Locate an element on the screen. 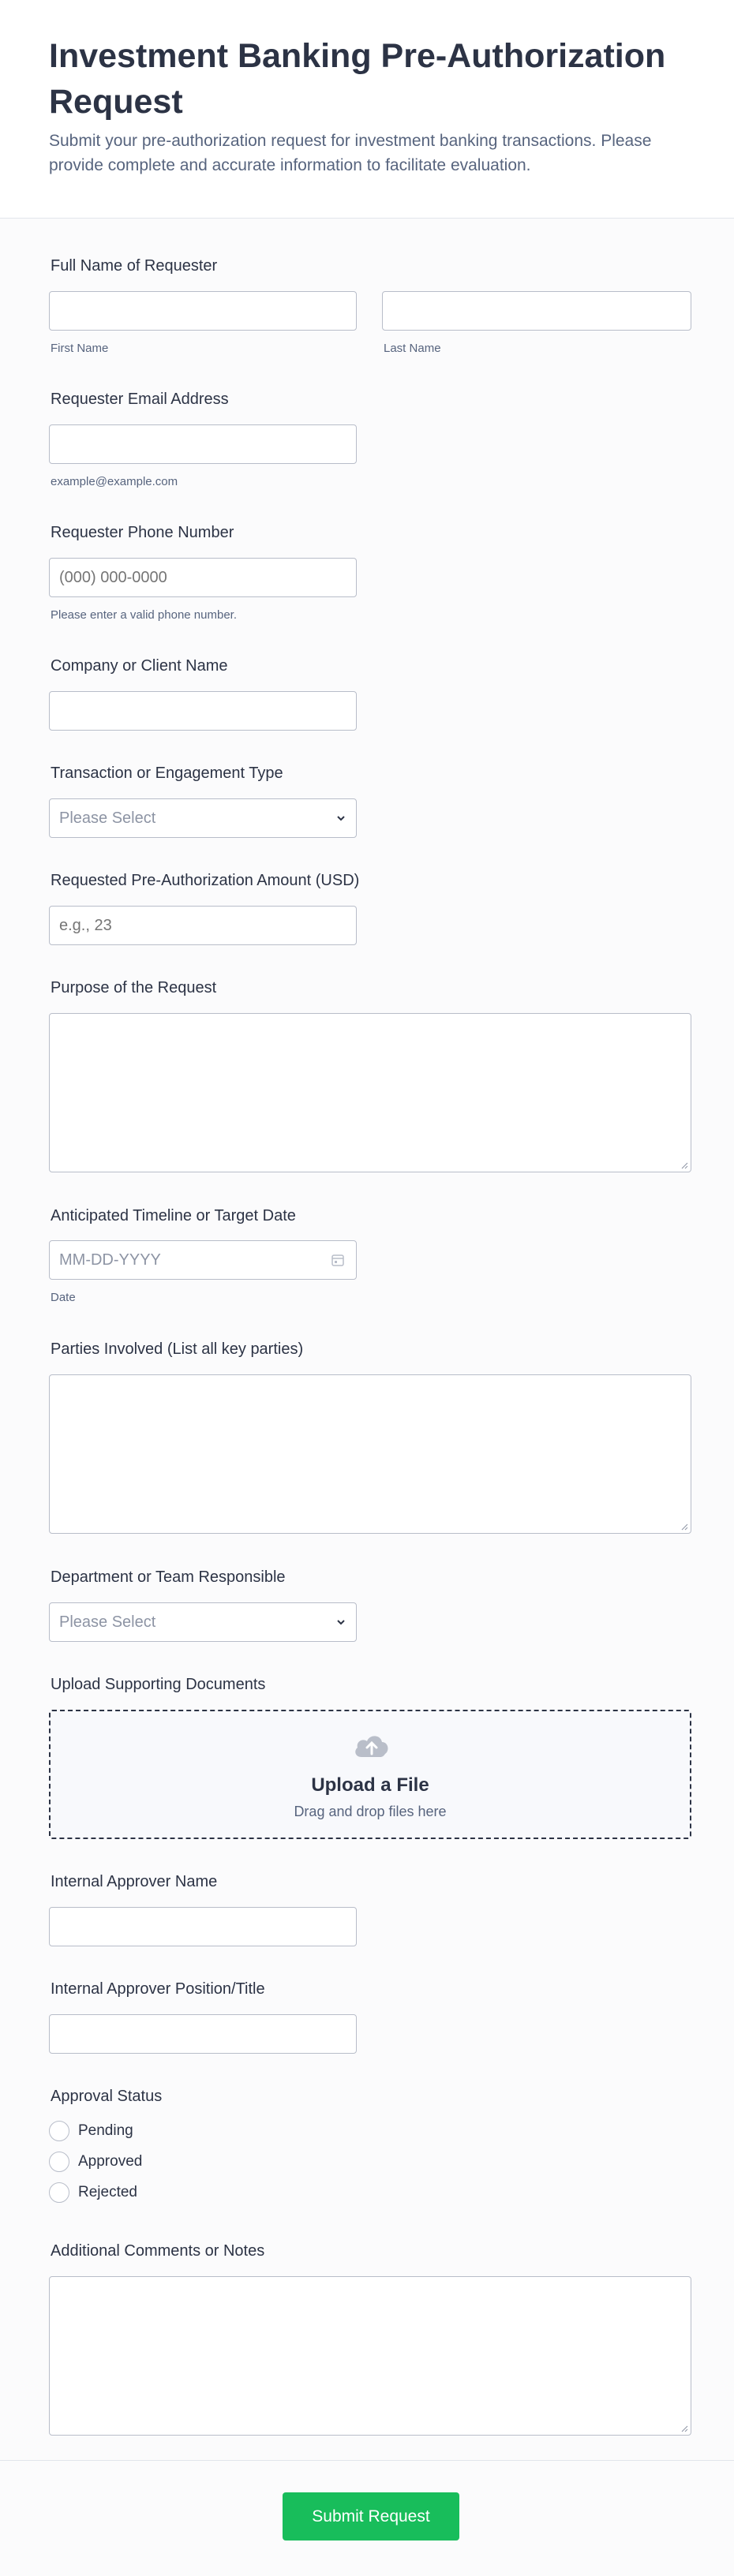  file-upload-dropzone: Upload a File Drag and drop files here is located at coordinates (370, 1774).